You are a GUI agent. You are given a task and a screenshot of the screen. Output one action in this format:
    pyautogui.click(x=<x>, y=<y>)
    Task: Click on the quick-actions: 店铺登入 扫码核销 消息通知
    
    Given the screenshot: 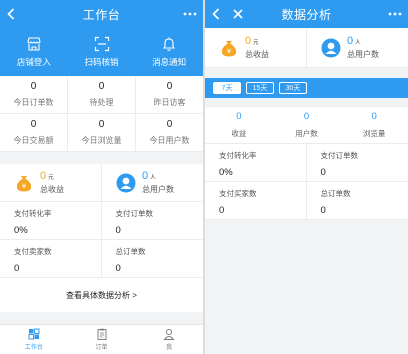 What is the action you would take?
    pyautogui.click(x=101, y=52)
    